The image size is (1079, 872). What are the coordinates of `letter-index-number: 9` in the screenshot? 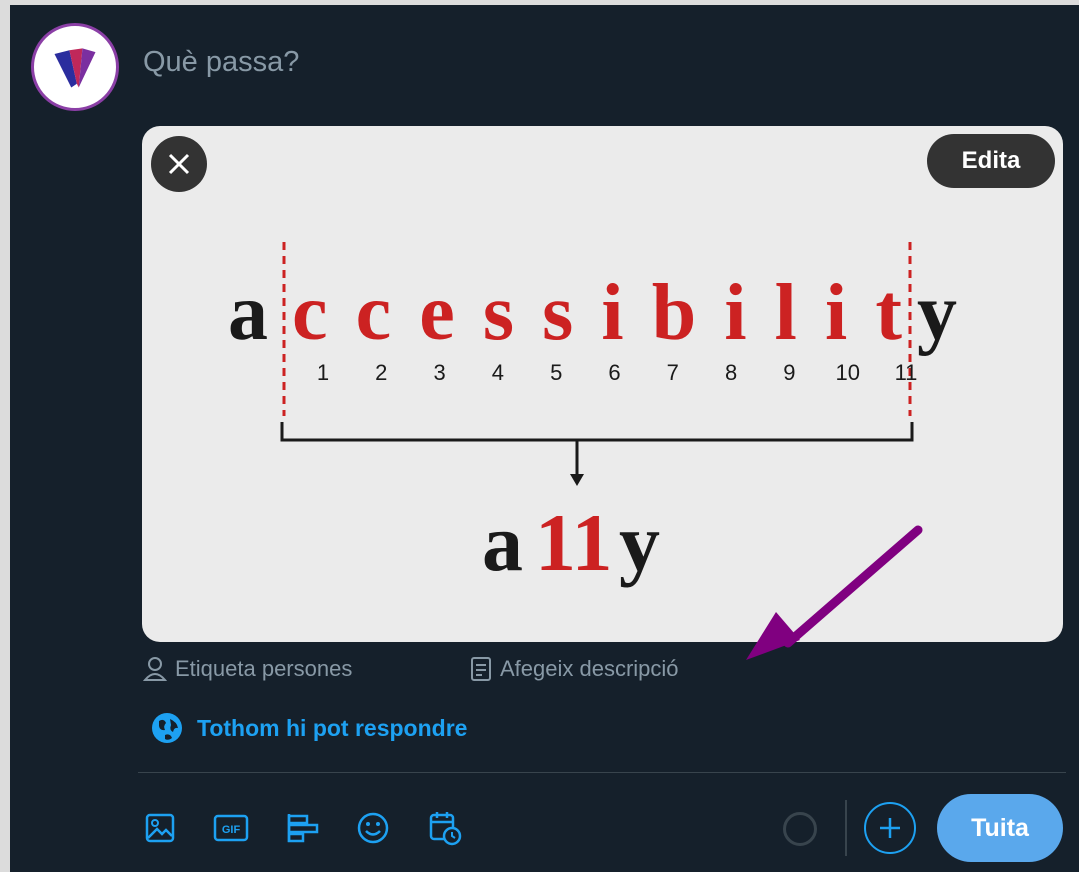 It's located at (789, 372).